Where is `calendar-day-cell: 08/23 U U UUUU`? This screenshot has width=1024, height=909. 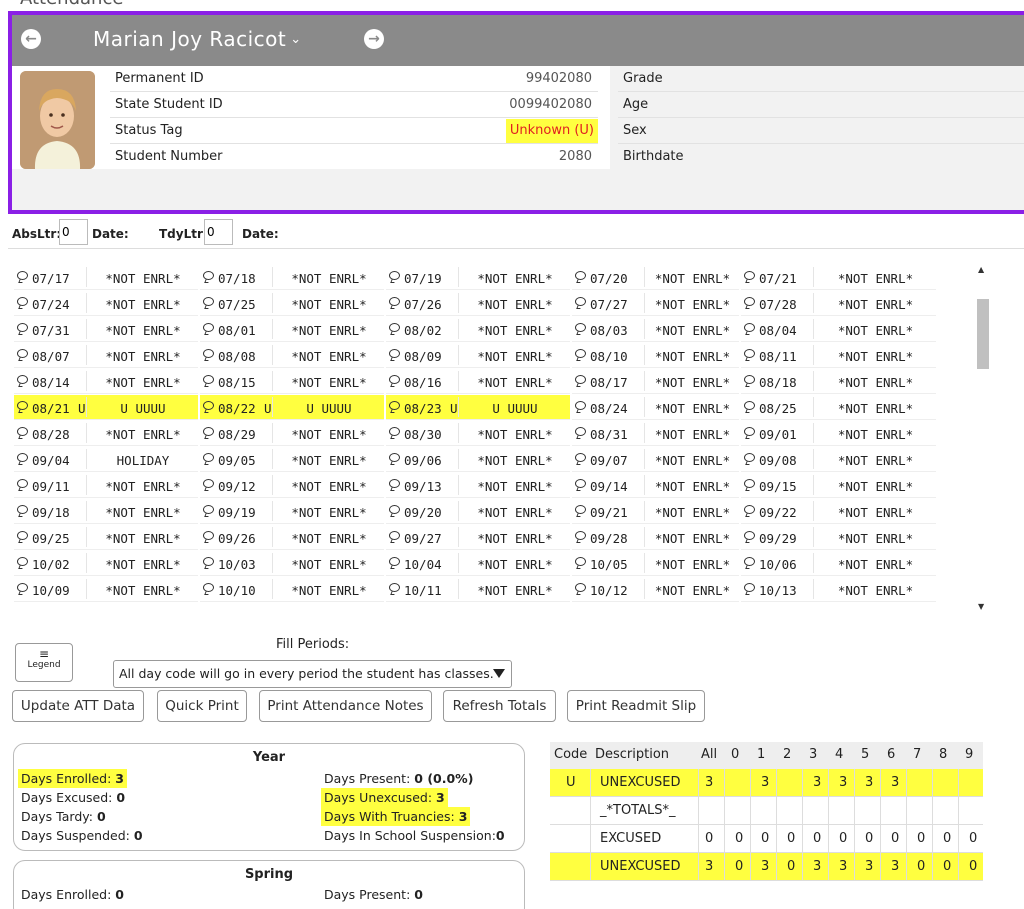
calendar-day-cell: 08/23 U U UUUU is located at coordinates (478, 407).